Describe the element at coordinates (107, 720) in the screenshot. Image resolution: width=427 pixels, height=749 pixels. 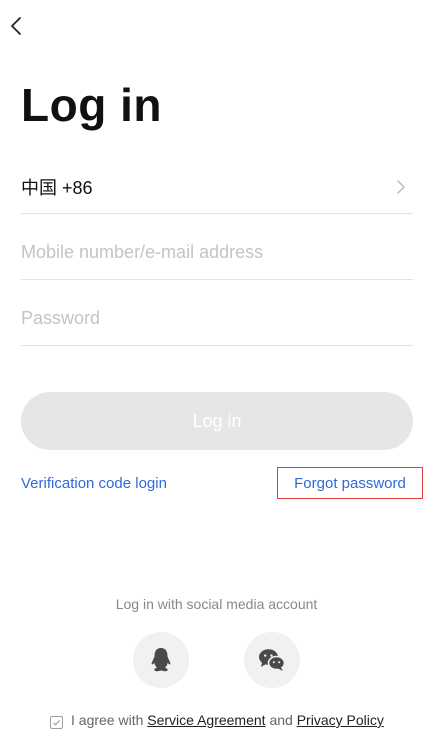
I see `agreement-prefix: I agree with` at that location.